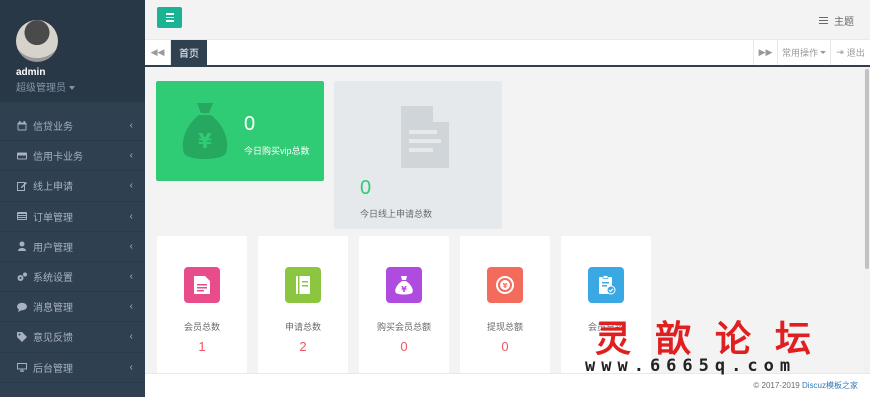  I want to click on stat-card-vip-amount: ¥ 购买会员总额 0, so click(404, 304).